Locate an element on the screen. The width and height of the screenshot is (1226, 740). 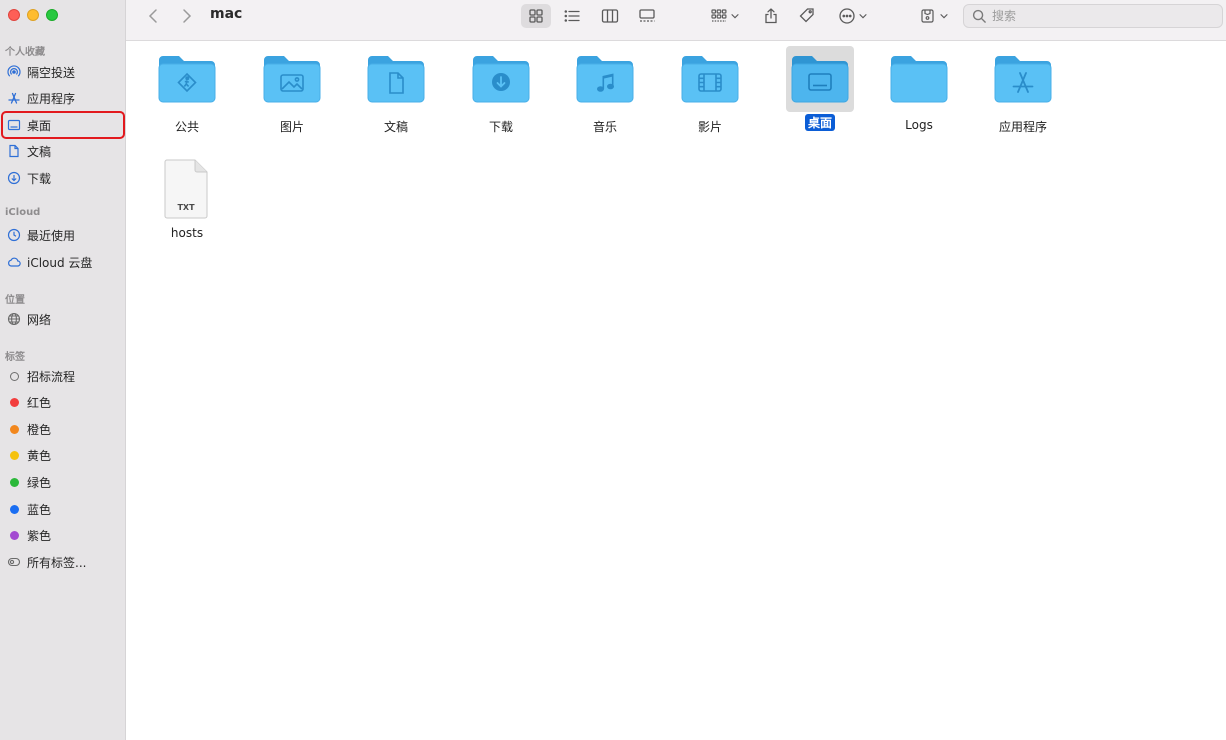
tag-green-dot-icon is located at coordinates (14, 482).